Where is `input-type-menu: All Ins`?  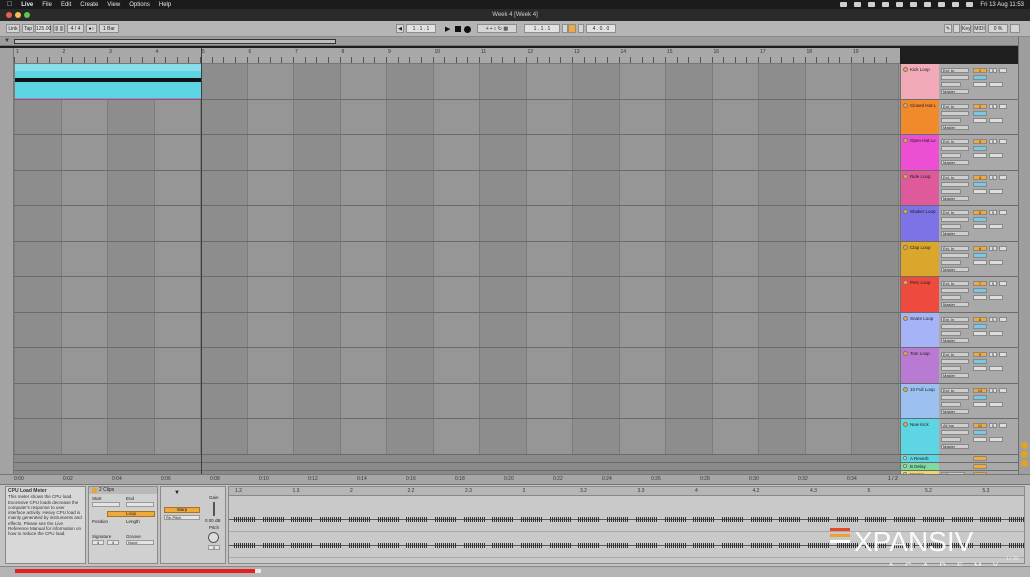 input-type-menu: All Ins is located at coordinates (955, 425).